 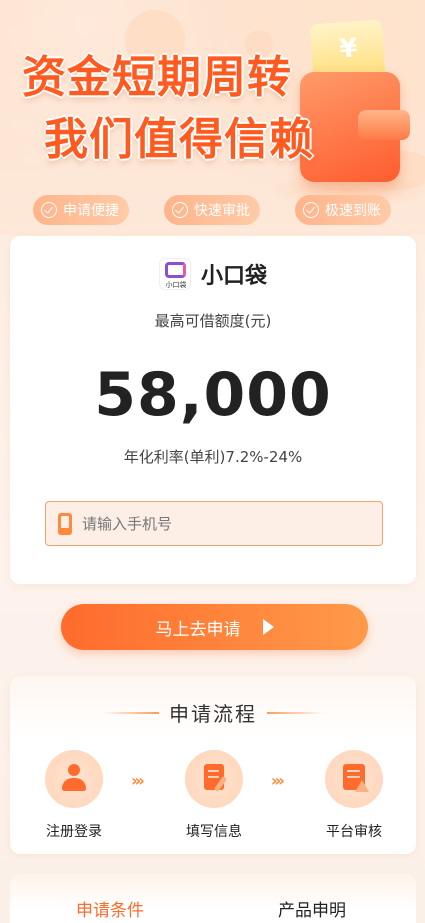 I want to click on feature-pill: 申请便捷, so click(x=81, y=210).